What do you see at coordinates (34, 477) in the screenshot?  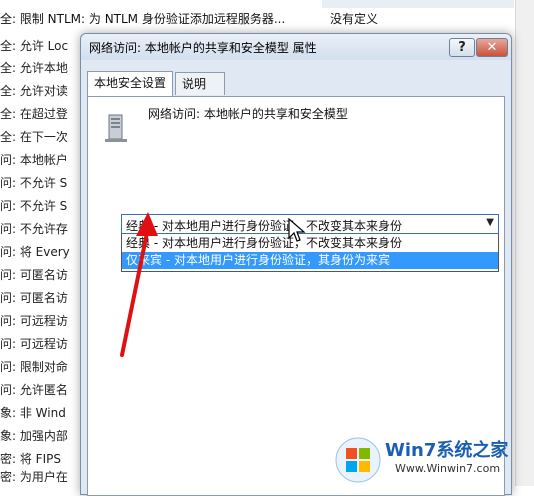 I see `policy-row: 密: 为用户在` at bounding box center [34, 477].